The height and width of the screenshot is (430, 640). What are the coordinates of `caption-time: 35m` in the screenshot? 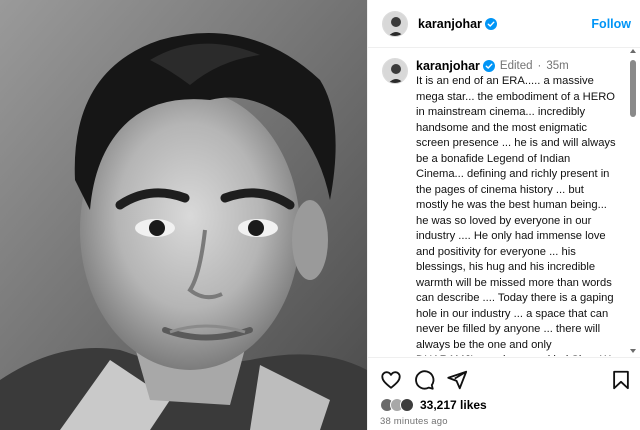 It's located at (557, 66).